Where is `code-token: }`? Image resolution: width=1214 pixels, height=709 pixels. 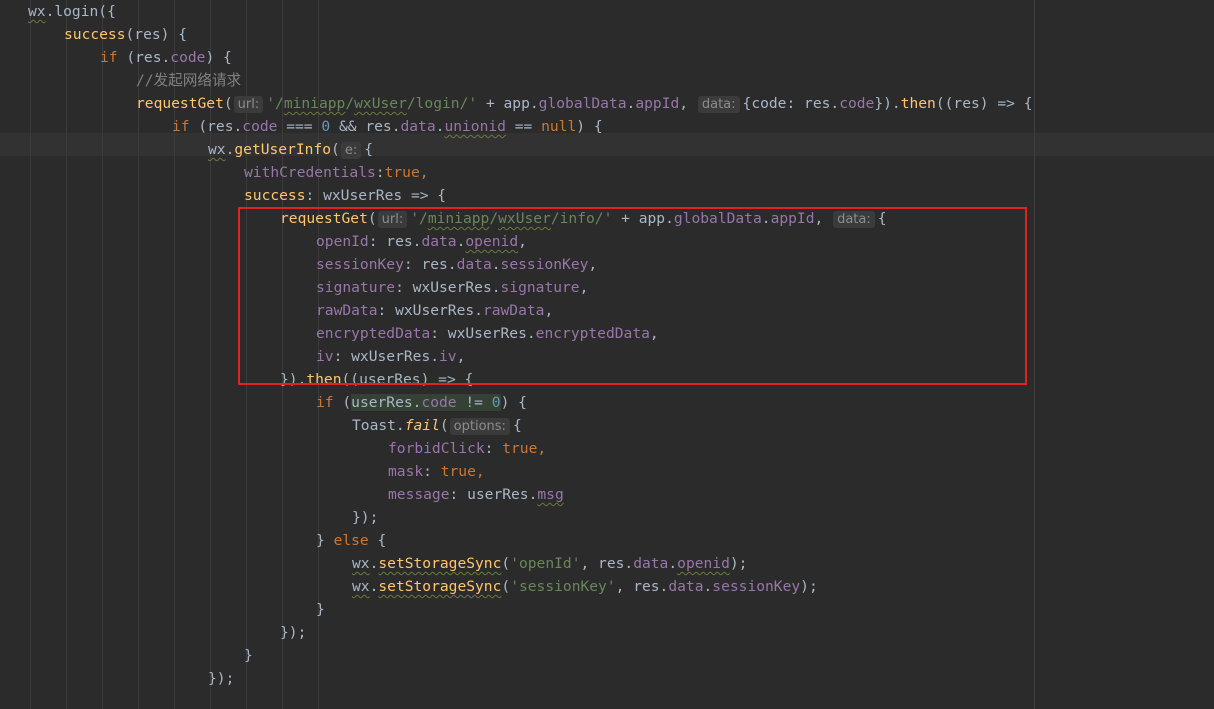
code-token: } is located at coordinates (248, 655).